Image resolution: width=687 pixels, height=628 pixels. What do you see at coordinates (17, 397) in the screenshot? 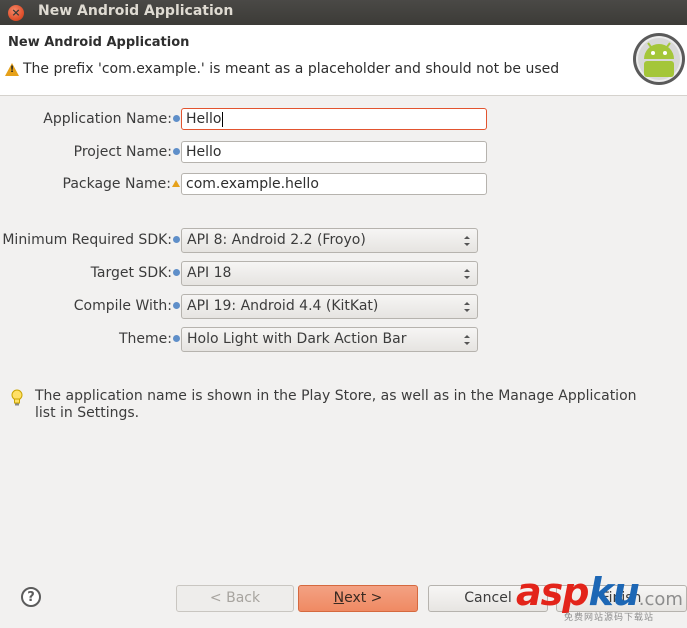
I see `lightbulb-icon` at bounding box center [17, 397].